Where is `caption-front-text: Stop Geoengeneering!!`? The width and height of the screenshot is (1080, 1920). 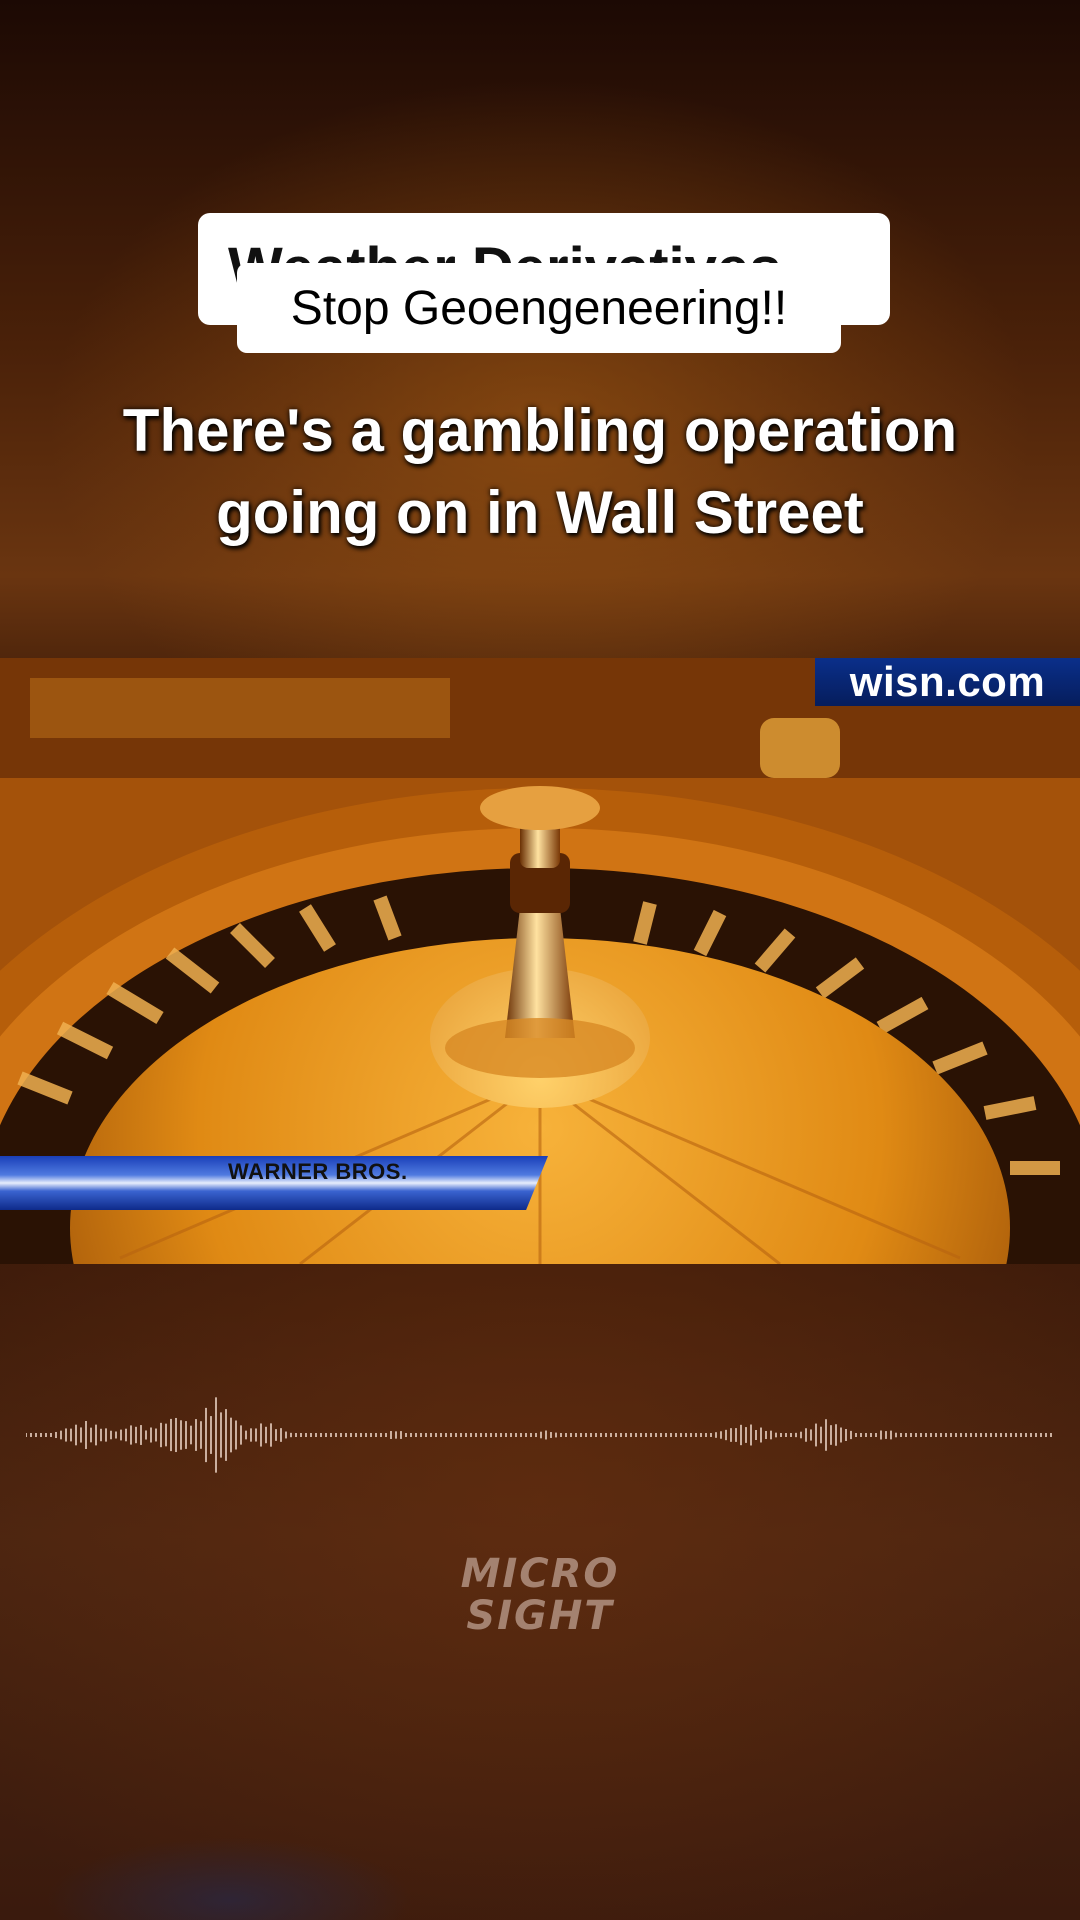 caption-front-text: Stop Geoengeneering!! is located at coordinates (539, 308).